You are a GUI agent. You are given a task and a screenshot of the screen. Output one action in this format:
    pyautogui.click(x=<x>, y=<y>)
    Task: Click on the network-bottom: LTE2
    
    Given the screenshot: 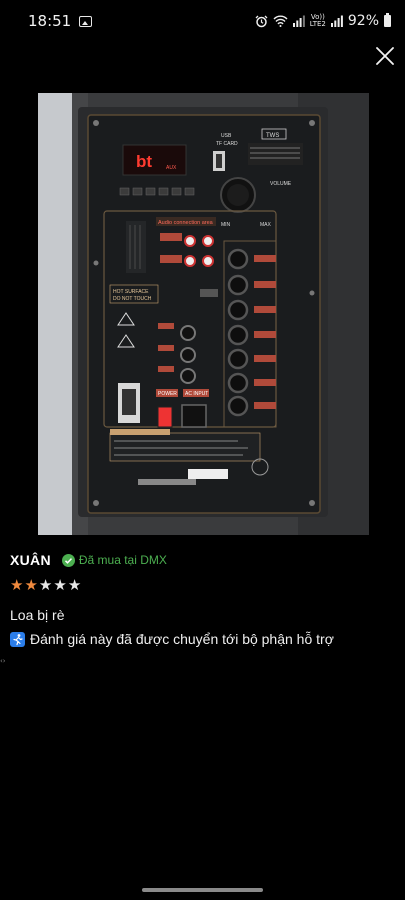 What is the action you would take?
    pyautogui.click(x=317, y=24)
    